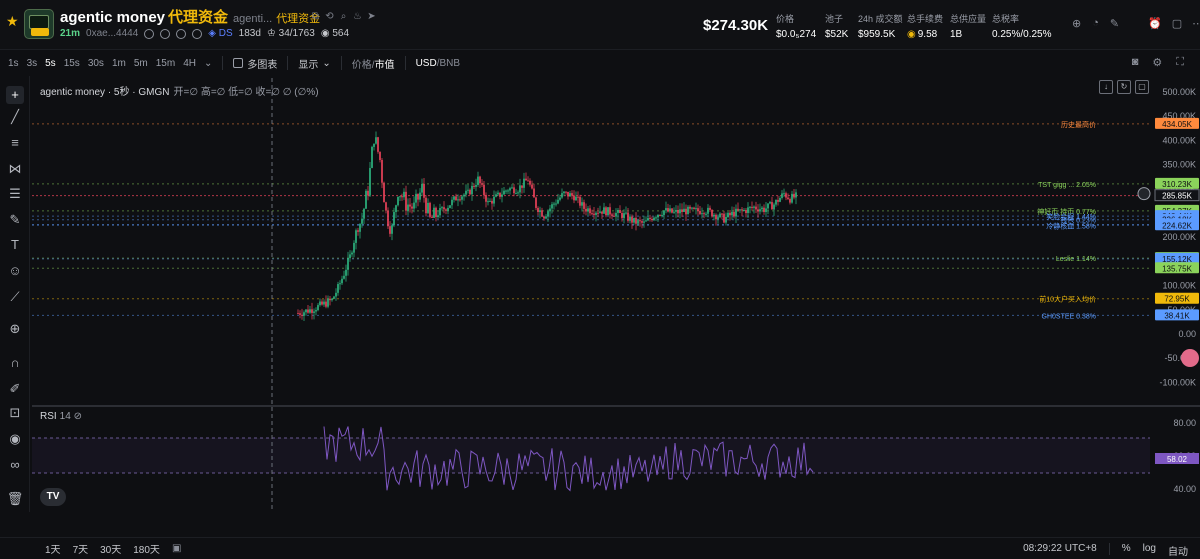  I want to click on log-toggle: log, so click(1149, 550).